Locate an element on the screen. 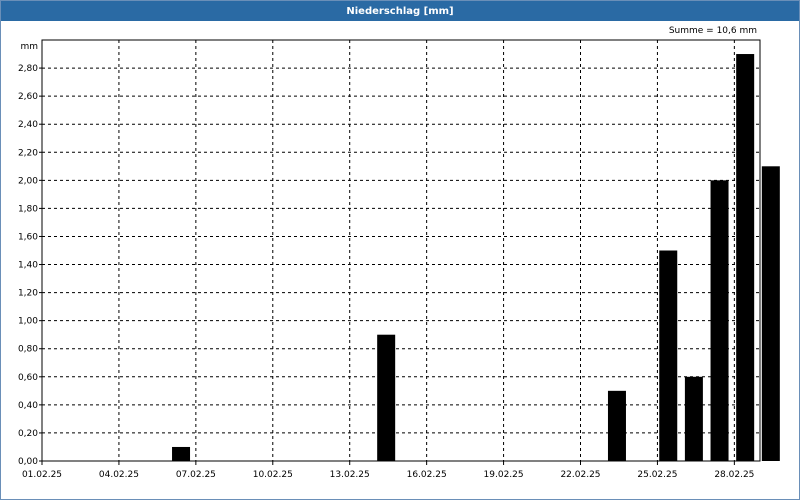  y-tick-label: 1,60 is located at coordinates (28, 237).